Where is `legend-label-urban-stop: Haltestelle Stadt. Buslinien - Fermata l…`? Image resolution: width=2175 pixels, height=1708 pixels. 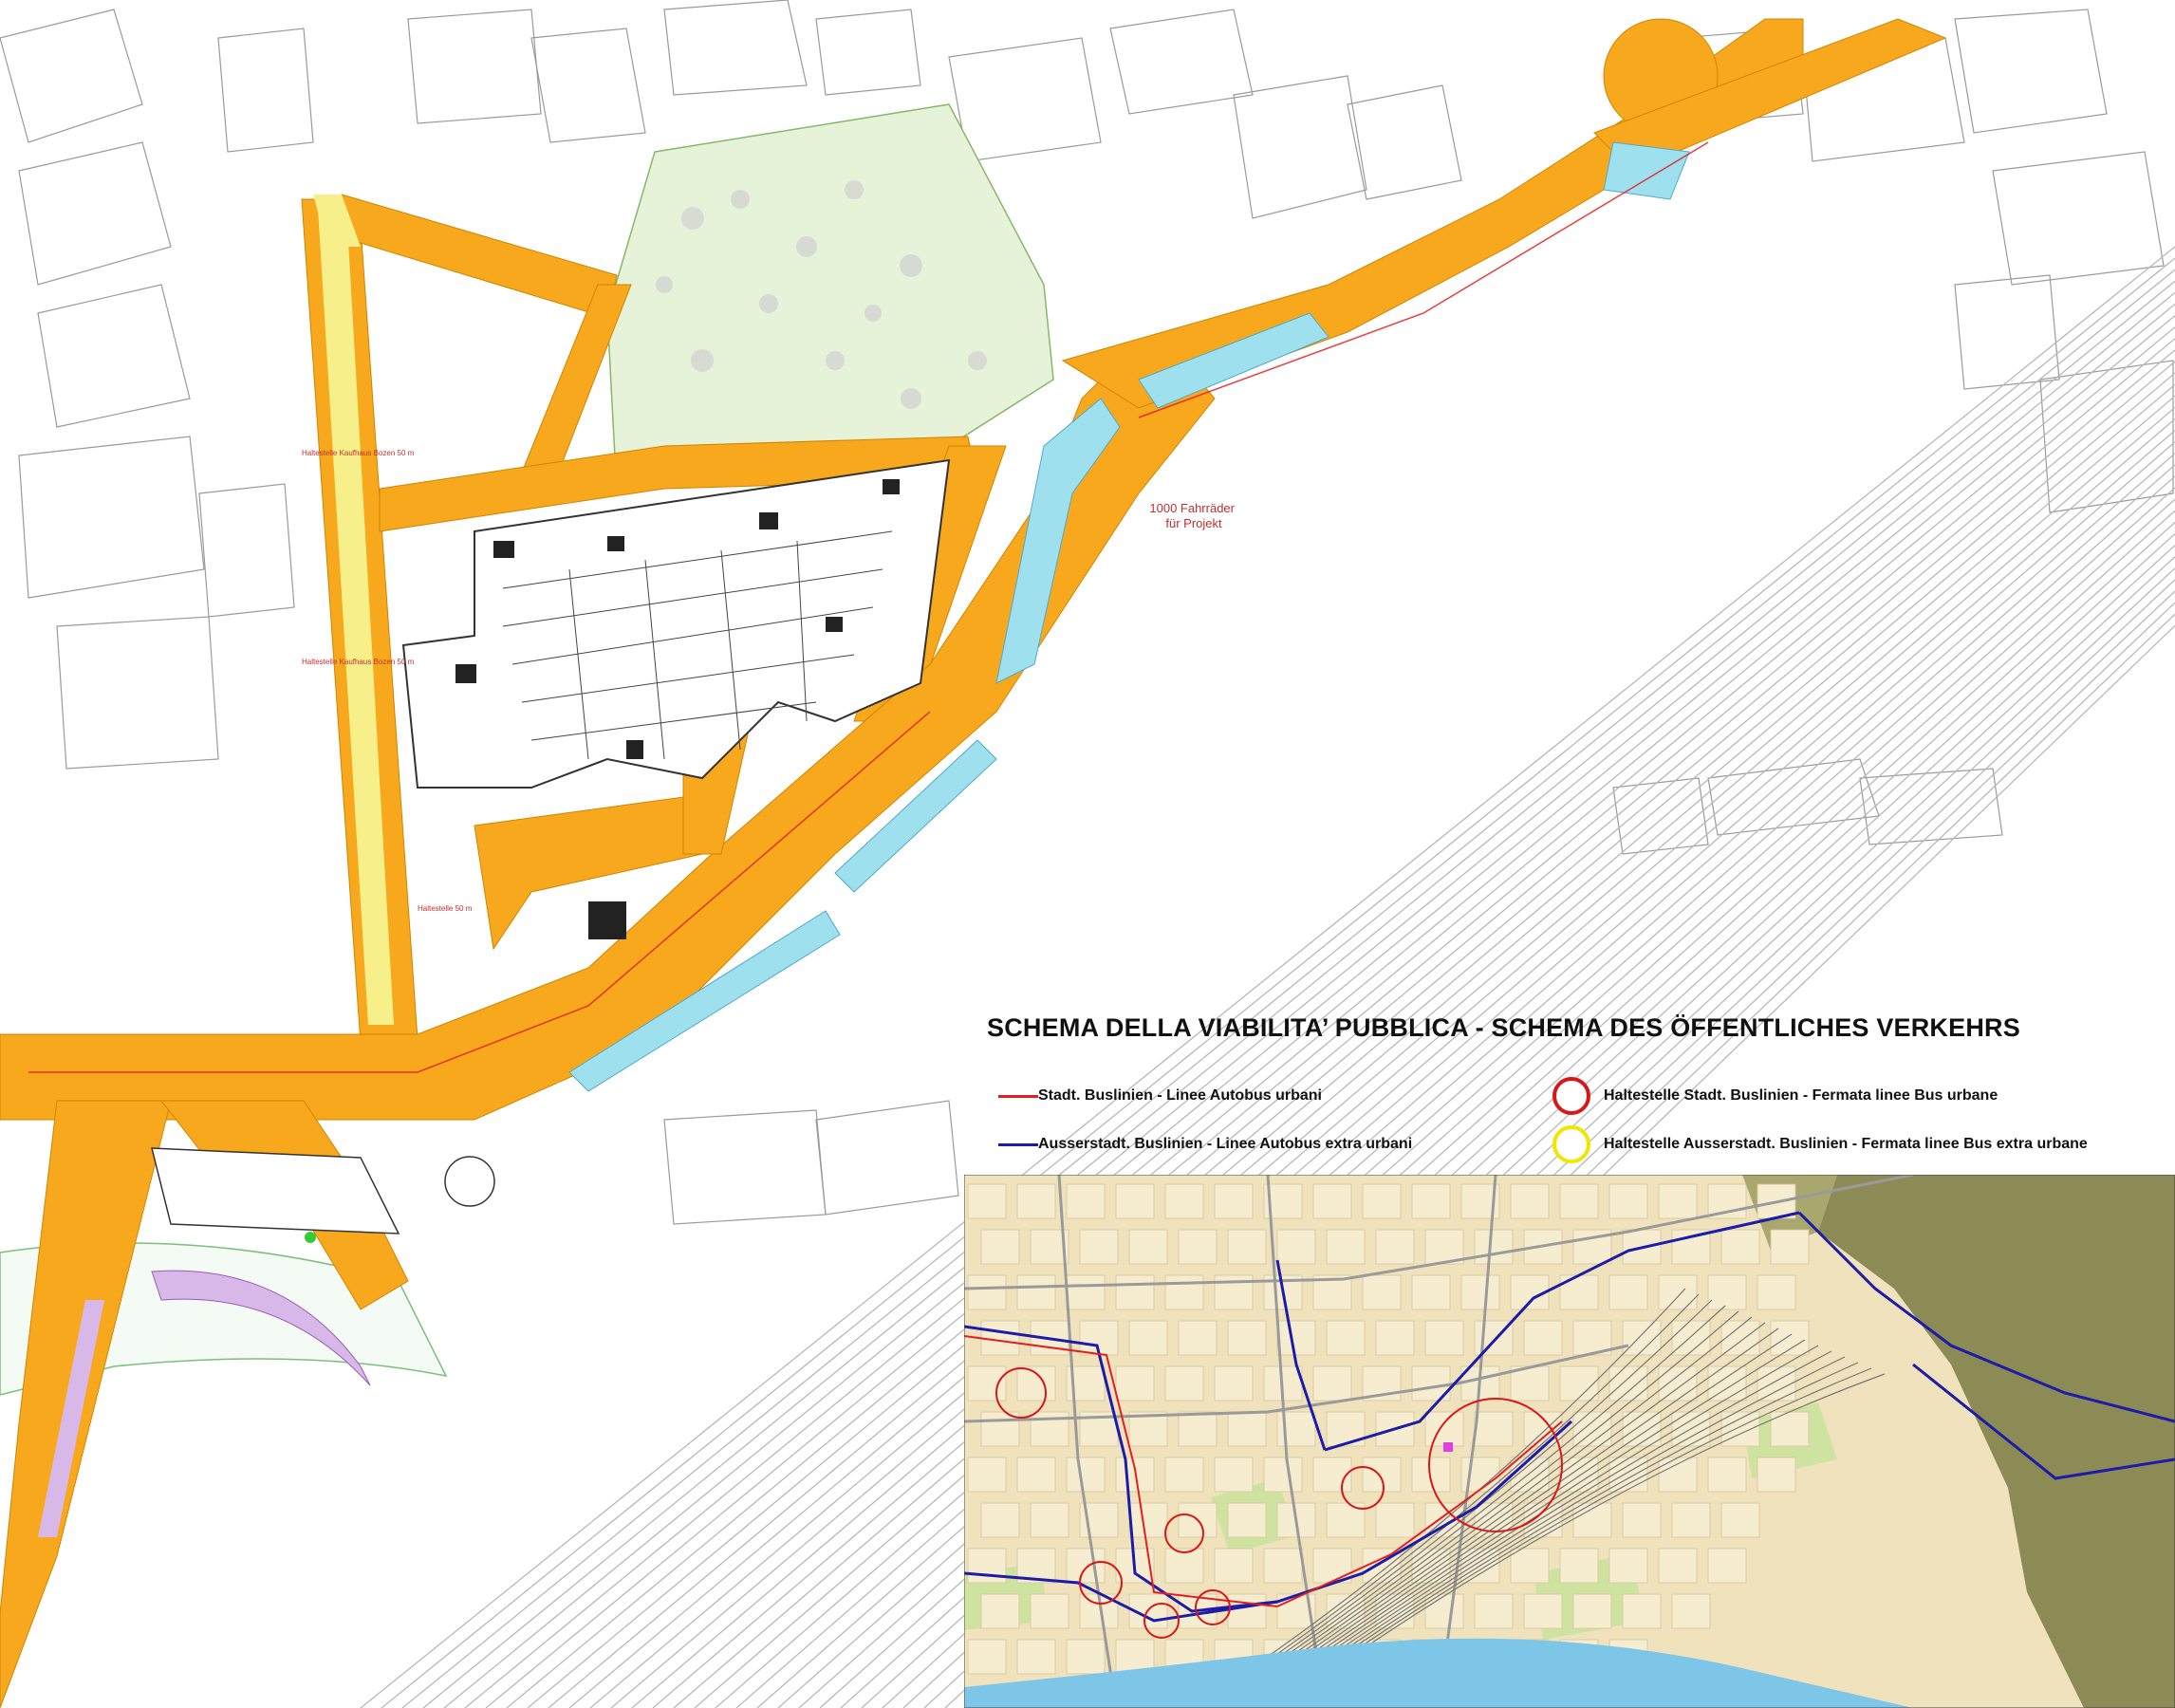 legend-label-urban-stop: Haltestelle Stadt. Buslinien - Fermata l… is located at coordinates (1801, 1096).